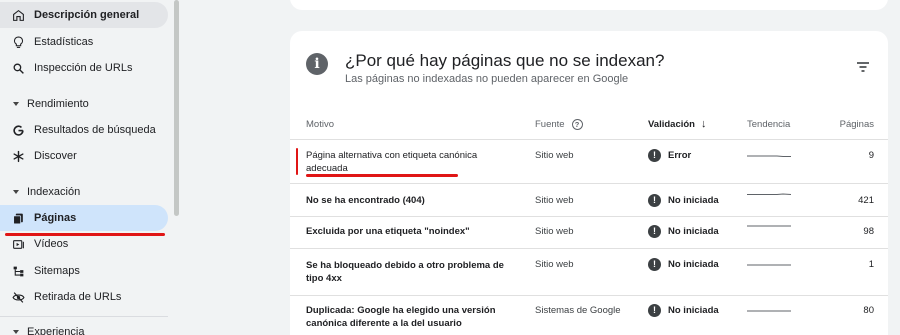 This screenshot has height=335, width=900. I want to click on filter-icon, so click(863, 67).